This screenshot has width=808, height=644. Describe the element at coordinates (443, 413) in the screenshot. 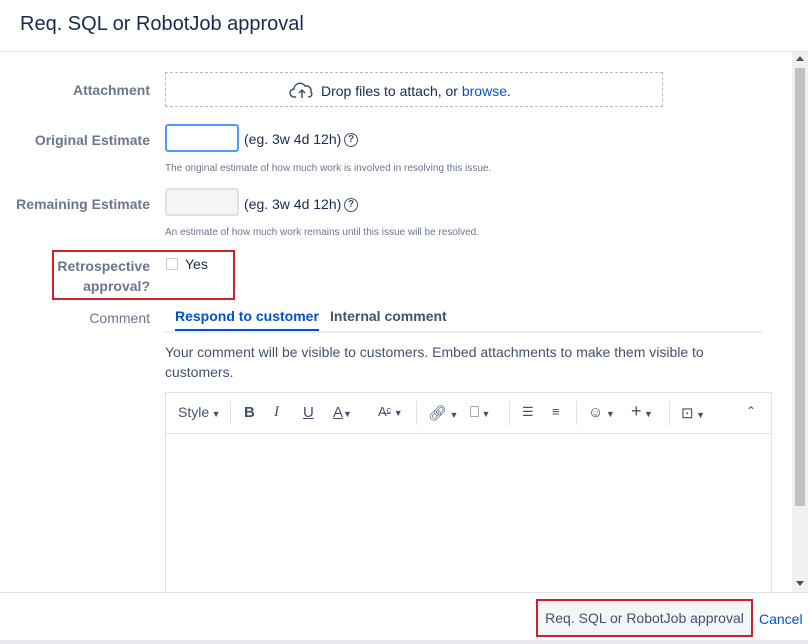

I see `link-icon: 🔗︎ ▼` at that location.